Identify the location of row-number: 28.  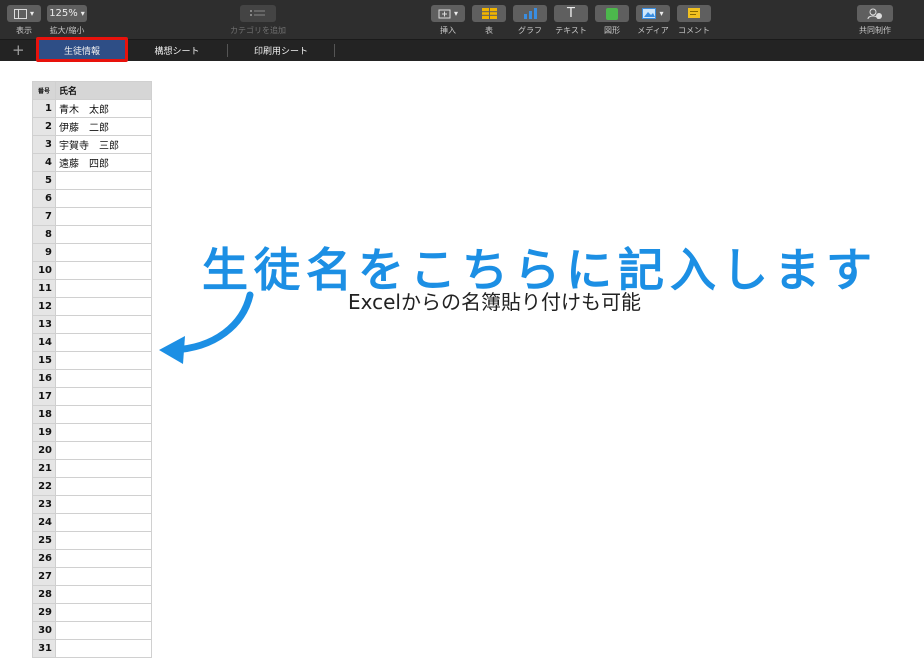
(44, 594).